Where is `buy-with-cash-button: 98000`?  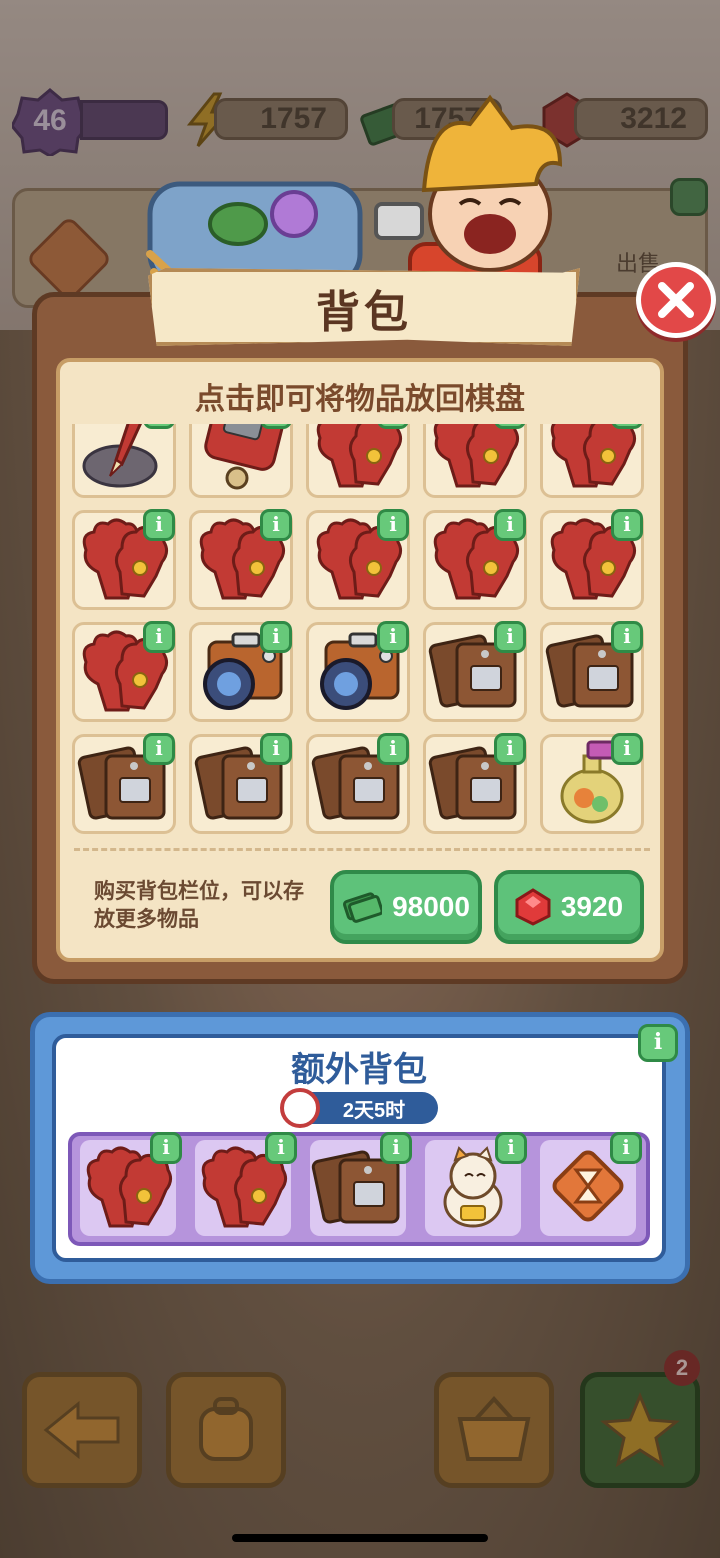
buy-with-cash-button: 98000 is located at coordinates (406, 907).